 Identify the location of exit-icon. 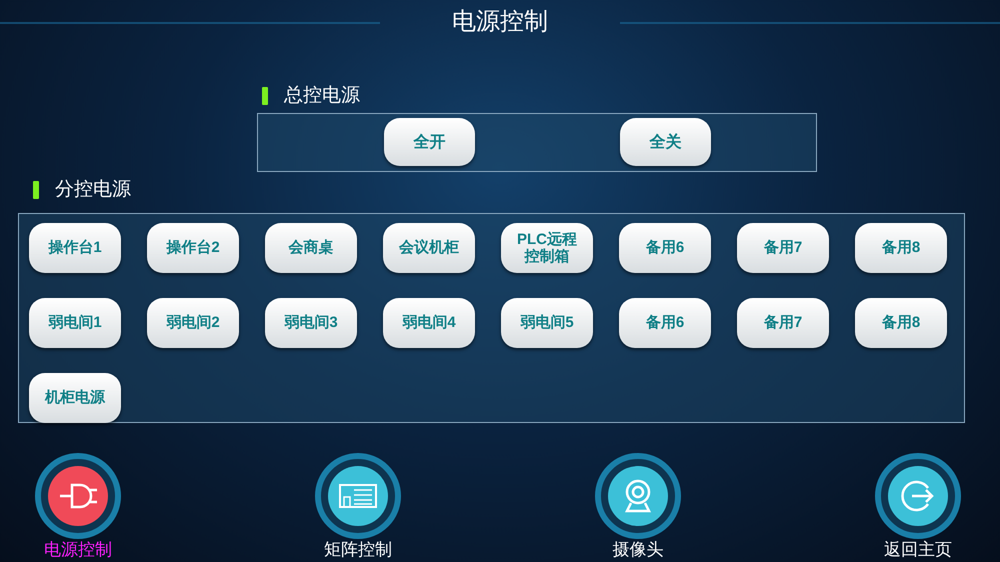
(918, 496).